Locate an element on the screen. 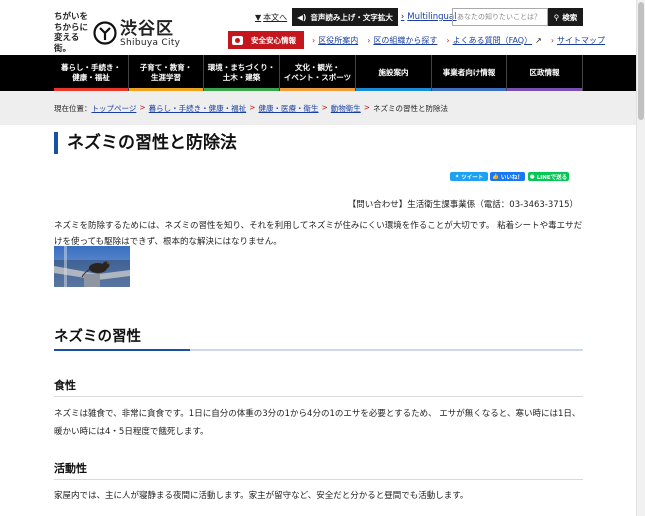  line-icon: ● is located at coordinates (532, 176).